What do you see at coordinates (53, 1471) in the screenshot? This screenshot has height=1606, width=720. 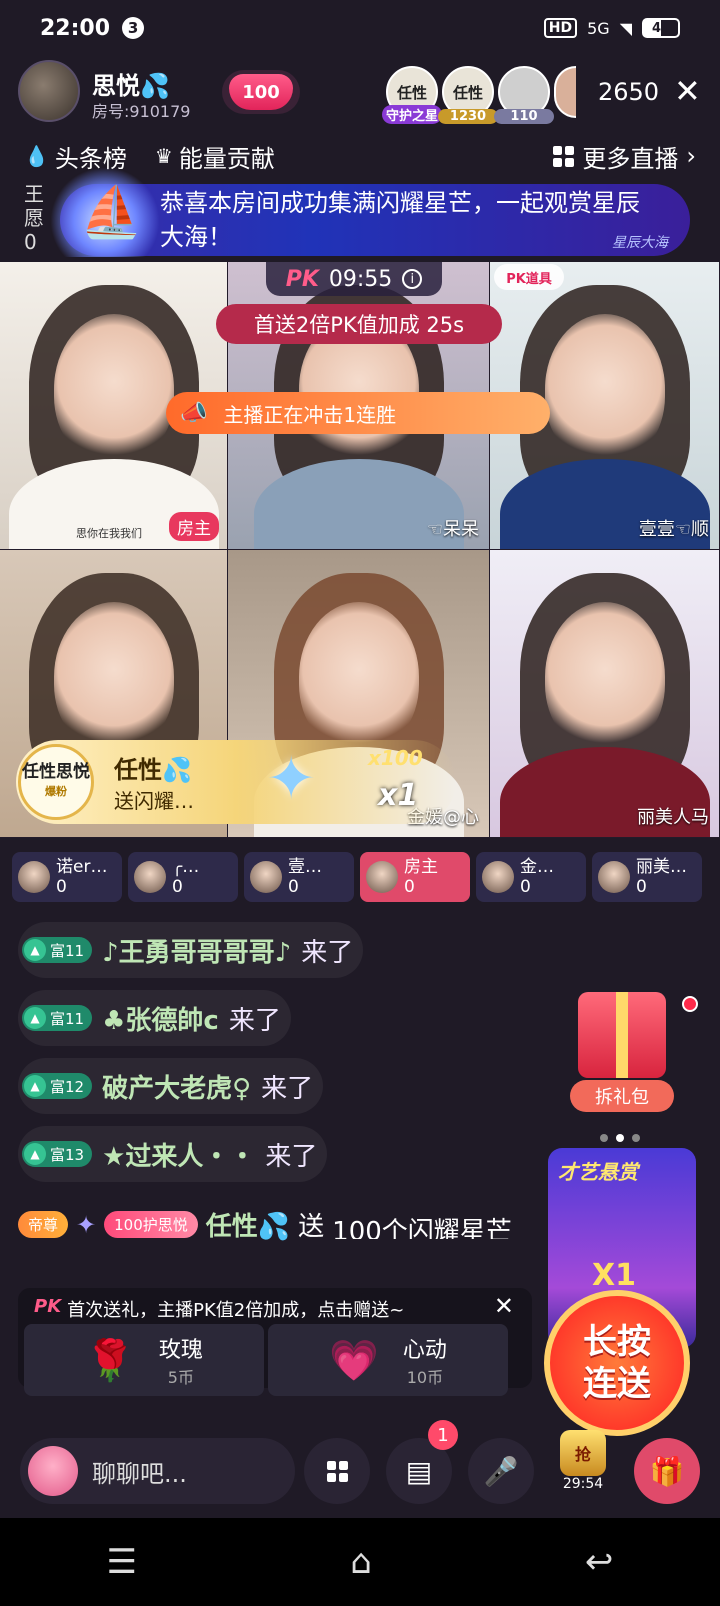 I see `user-avatar` at bounding box center [53, 1471].